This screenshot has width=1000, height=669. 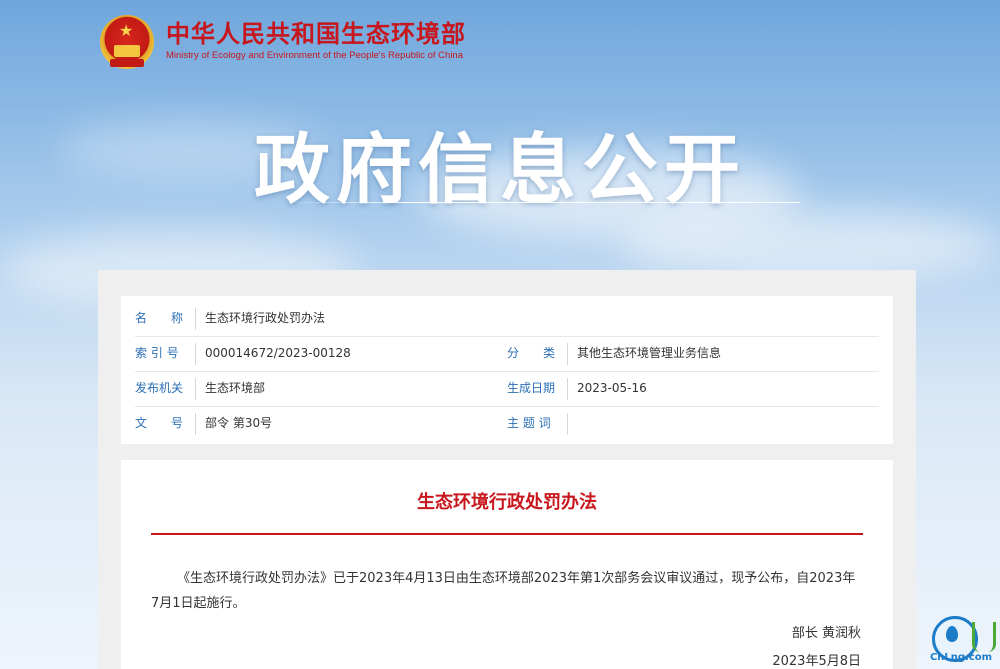 What do you see at coordinates (159, 388) in the screenshot?
I see `meta-label-issuer: 发布机关` at bounding box center [159, 388].